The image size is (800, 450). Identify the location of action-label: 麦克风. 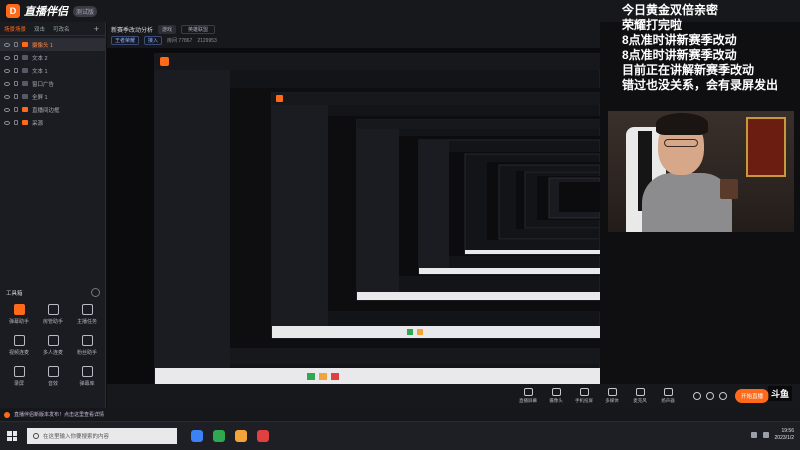
(640, 400).